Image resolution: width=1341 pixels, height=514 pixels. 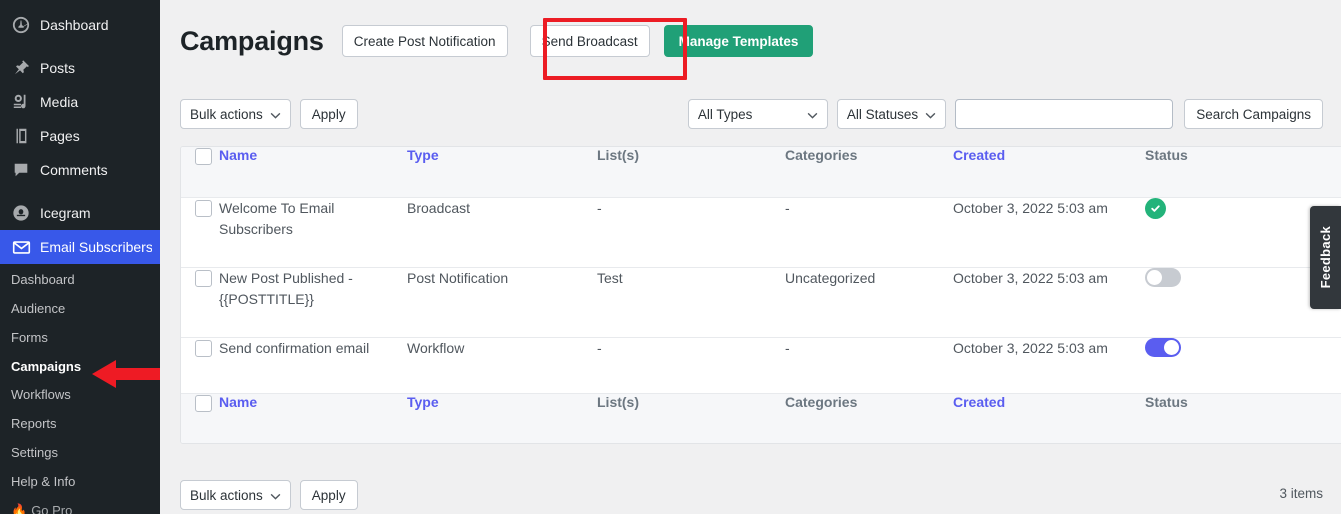 What do you see at coordinates (59, 102) in the screenshot?
I see `sidebar-item-label: Media` at bounding box center [59, 102].